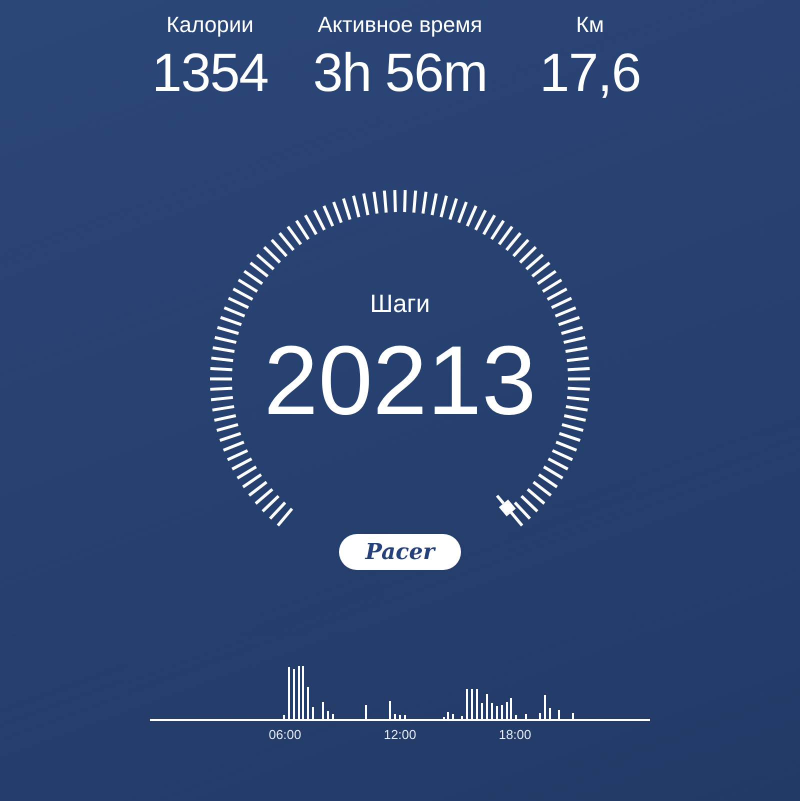  I want to click on stat-label: Активное время, so click(400, 25).